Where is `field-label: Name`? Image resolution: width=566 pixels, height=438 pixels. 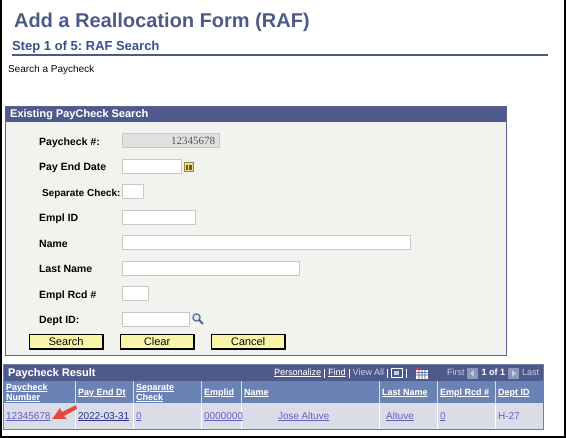 field-label: Name is located at coordinates (53, 244).